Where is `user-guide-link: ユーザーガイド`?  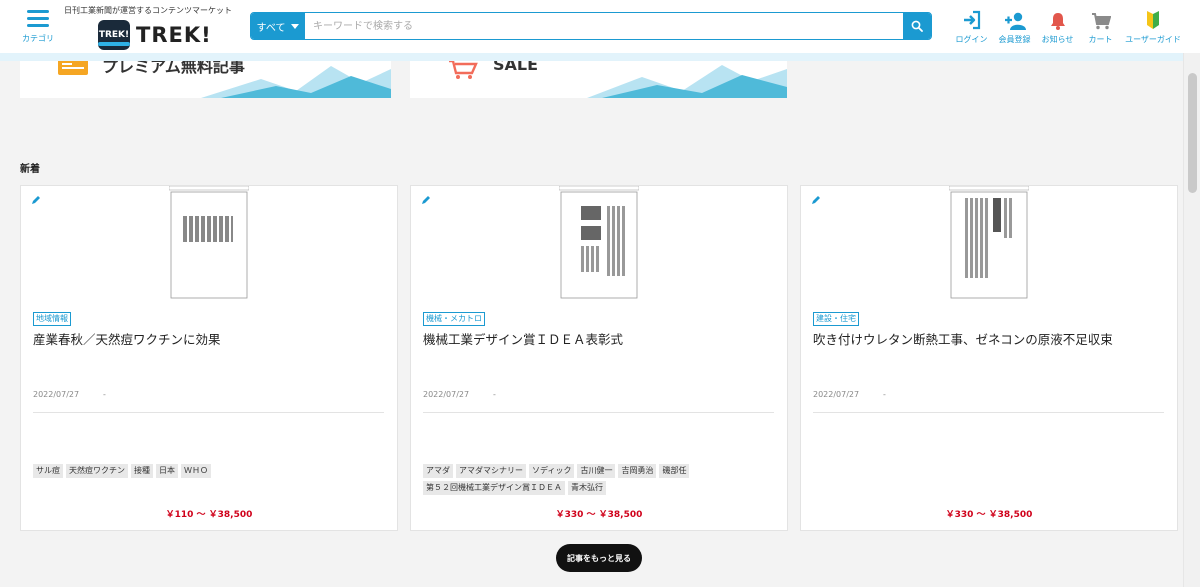
user-guide-link: ユーザーガイド is located at coordinates (1153, 28).